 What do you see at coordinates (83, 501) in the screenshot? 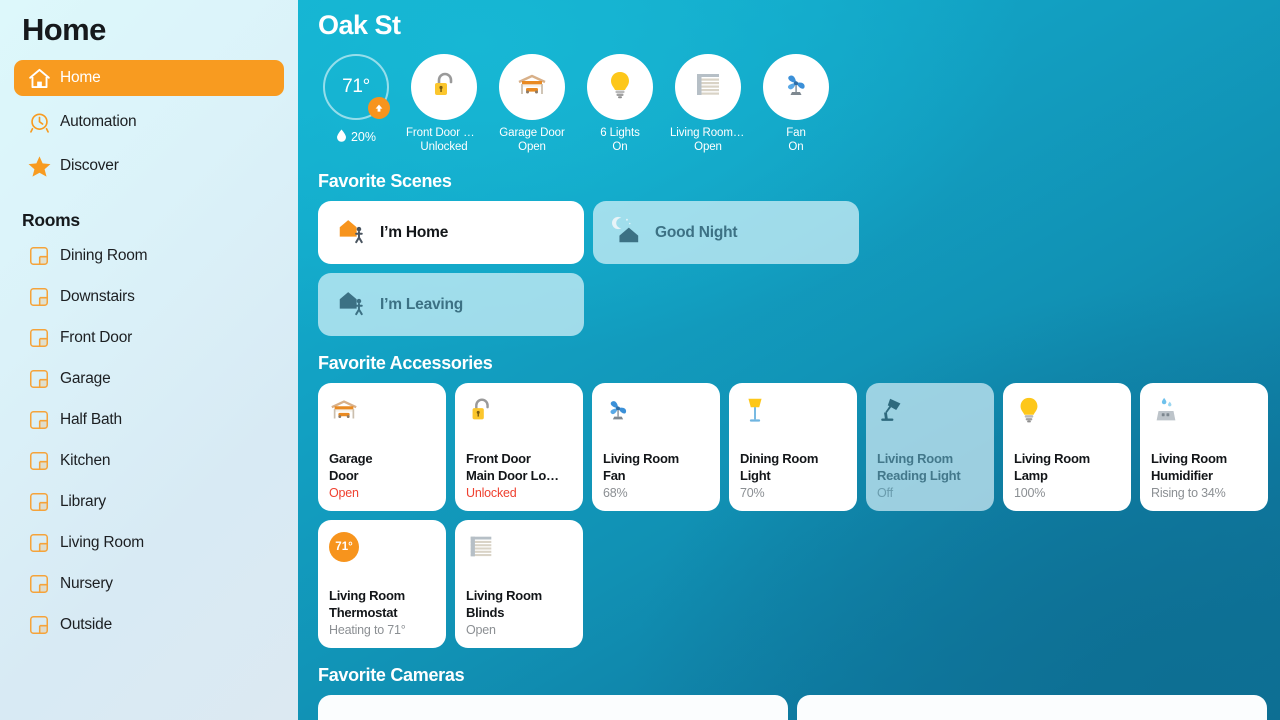
I see `sidebar-room-label: Library` at bounding box center [83, 501].